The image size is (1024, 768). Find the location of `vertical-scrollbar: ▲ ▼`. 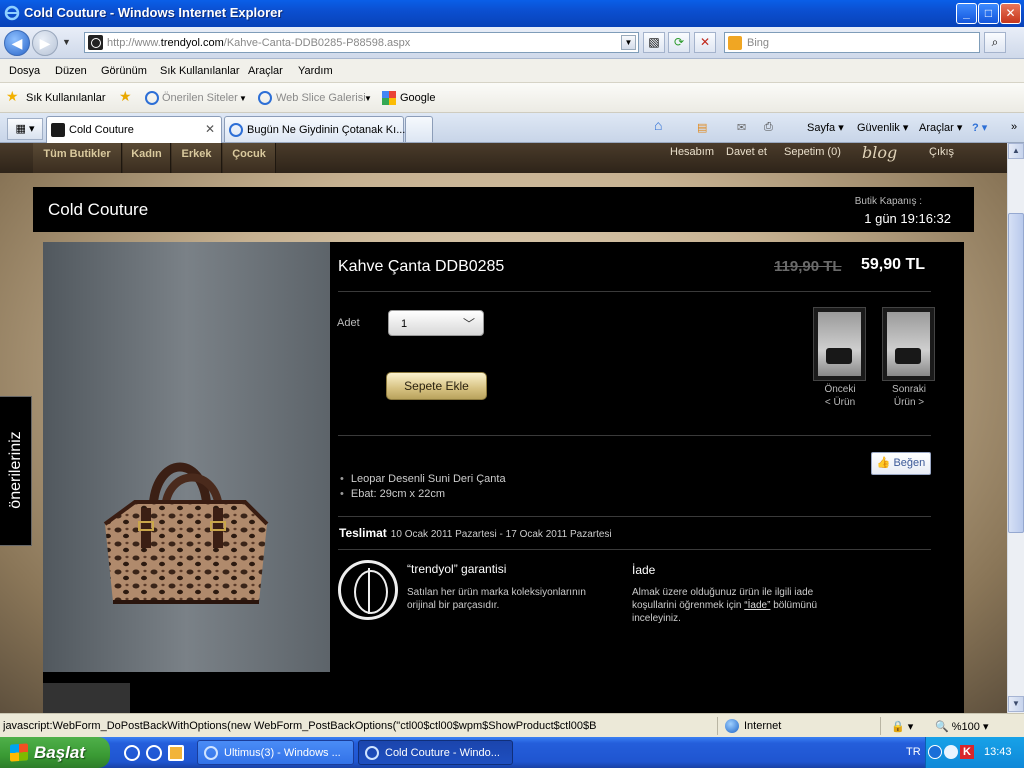

vertical-scrollbar: ▲ ▼ is located at coordinates (1015, 428).